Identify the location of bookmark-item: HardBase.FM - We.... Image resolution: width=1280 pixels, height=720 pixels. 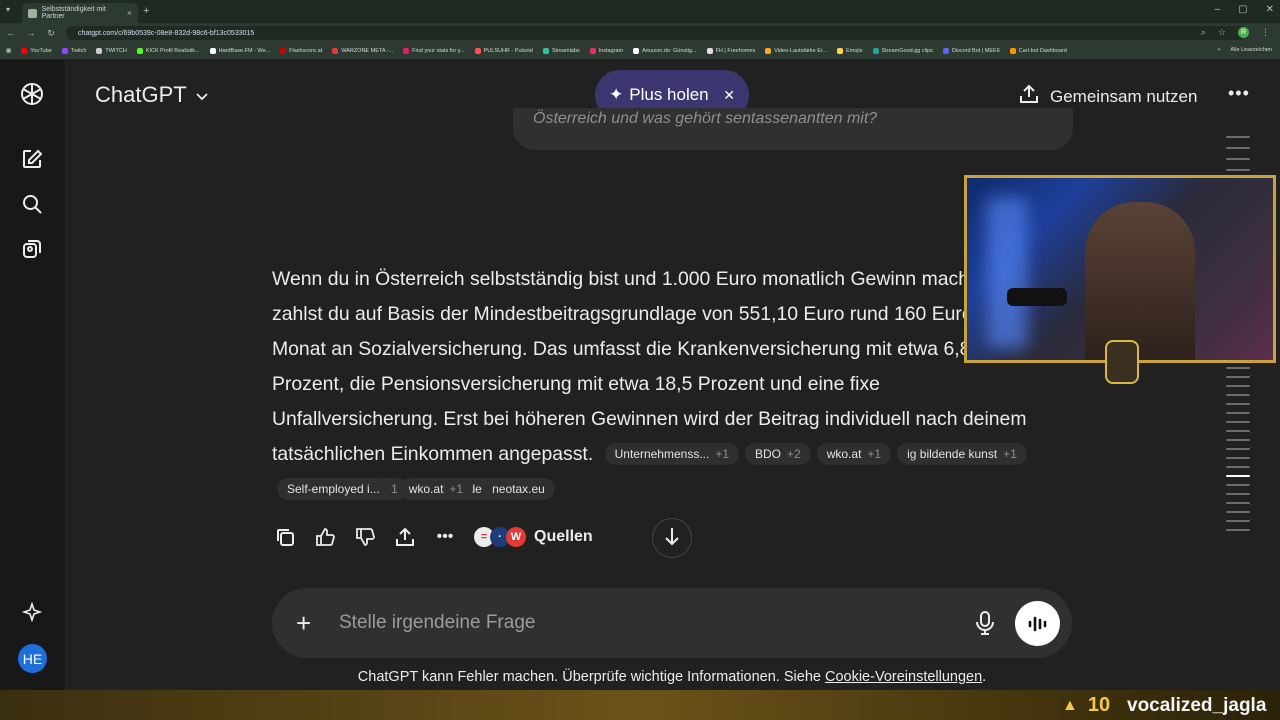
(239, 51).